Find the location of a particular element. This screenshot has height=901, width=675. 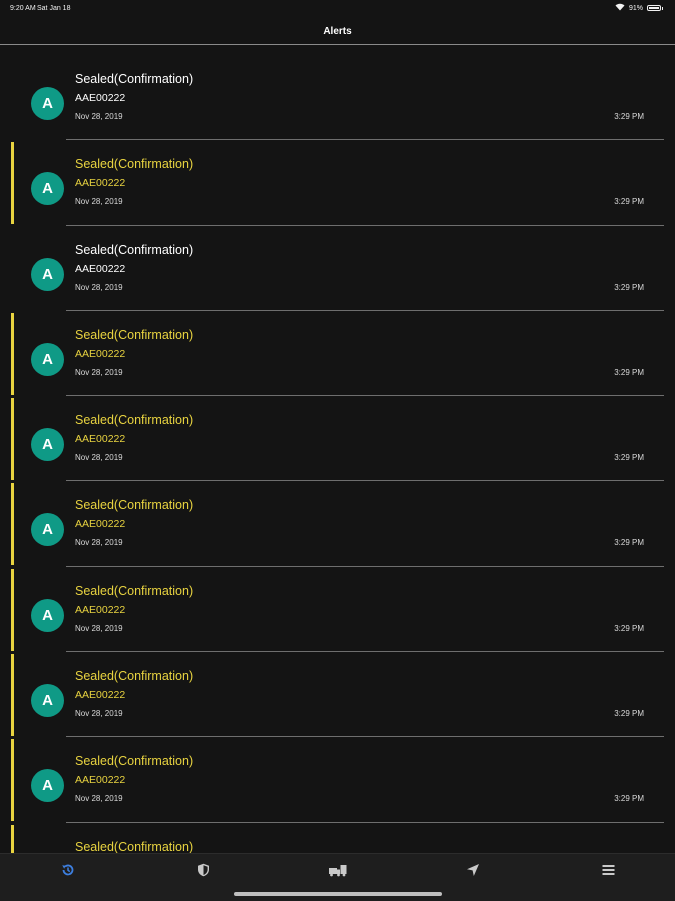

tab-history is located at coordinates (68, 872).